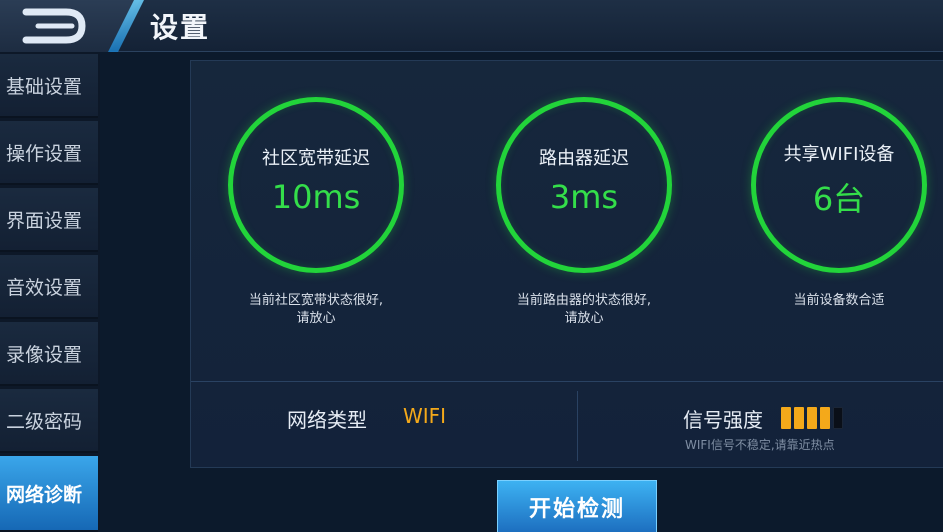  Describe the element at coordinates (567, 381) in the screenshot. I see `section-divider` at that location.